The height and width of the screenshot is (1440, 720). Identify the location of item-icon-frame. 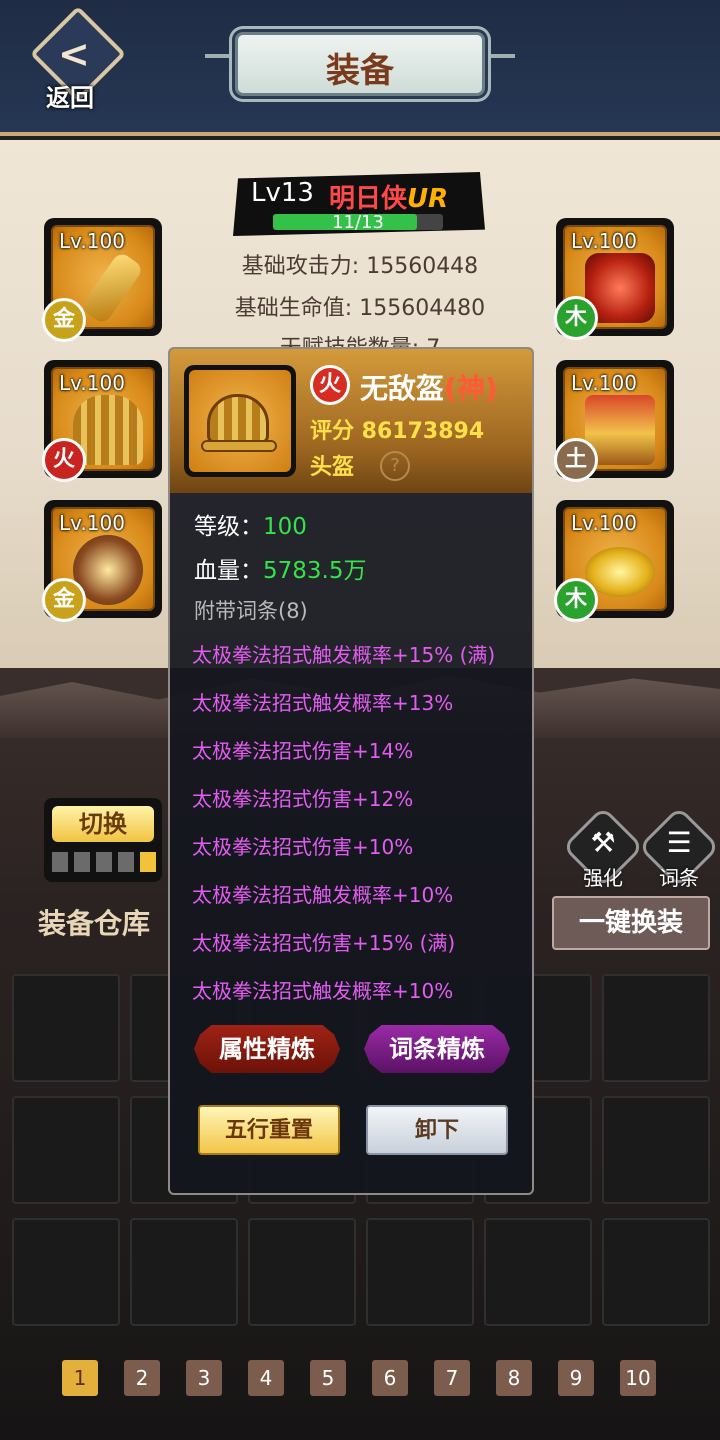
(240, 421).